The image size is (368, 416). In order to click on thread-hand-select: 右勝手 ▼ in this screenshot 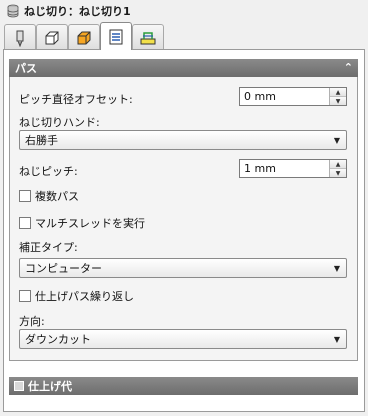, I will do `click(183, 140)`.